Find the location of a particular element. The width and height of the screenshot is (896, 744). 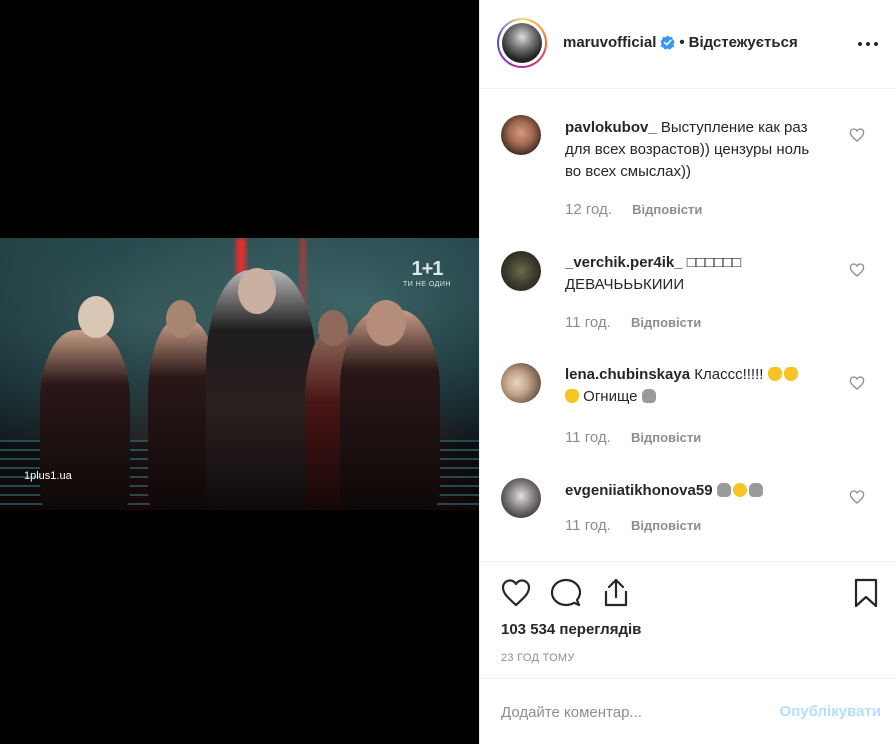

like-heart-icon is located at coordinates (516, 593).